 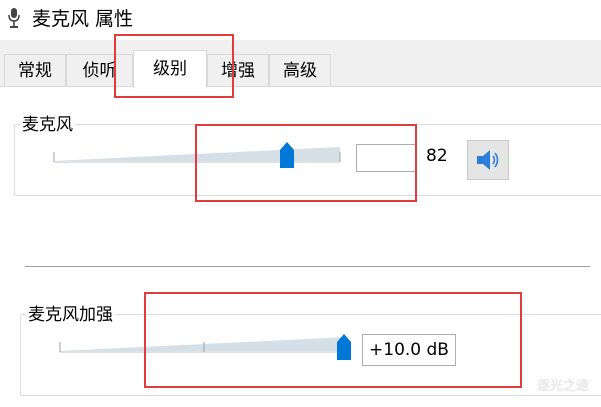 What do you see at coordinates (174, 66) in the screenshot?
I see `levels-tab-highlight` at bounding box center [174, 66].